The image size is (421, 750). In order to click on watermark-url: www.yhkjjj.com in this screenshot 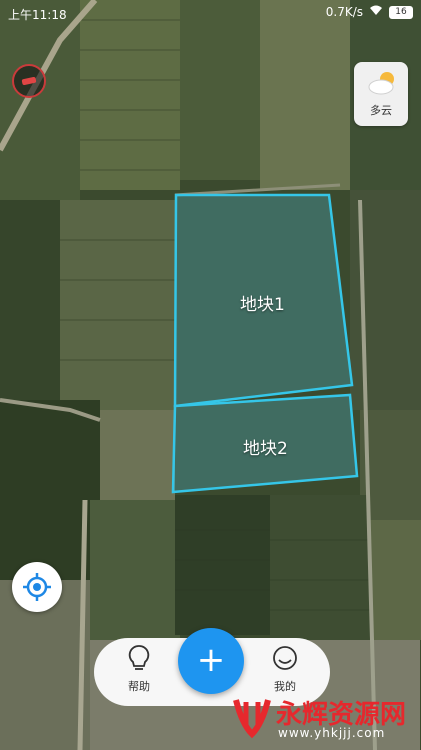, I will do `click(332, 733)`.